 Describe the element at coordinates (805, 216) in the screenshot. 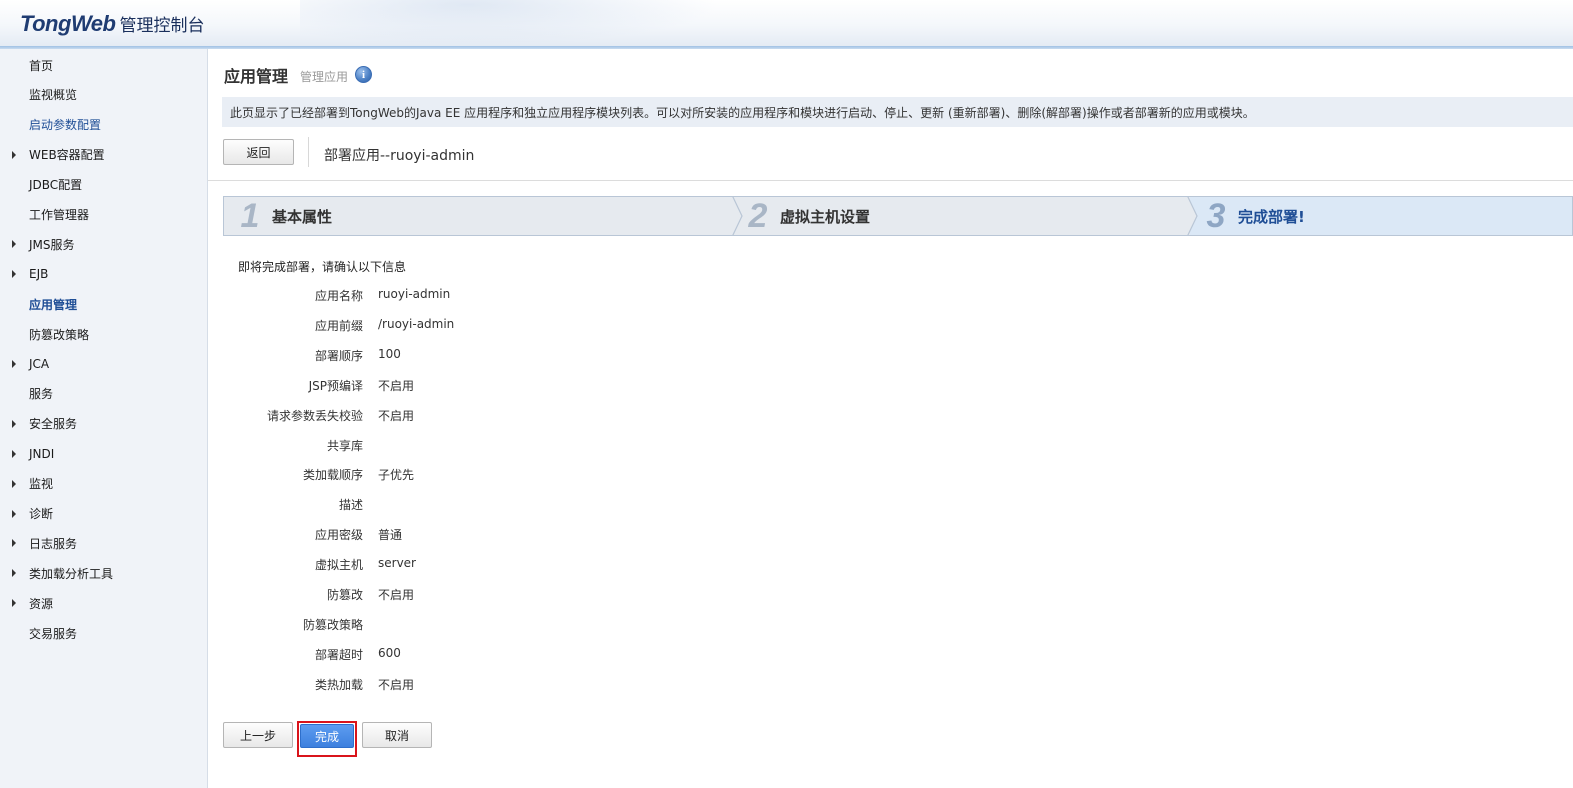

I see `step-2: 2 虚拟主机设置` at that location.